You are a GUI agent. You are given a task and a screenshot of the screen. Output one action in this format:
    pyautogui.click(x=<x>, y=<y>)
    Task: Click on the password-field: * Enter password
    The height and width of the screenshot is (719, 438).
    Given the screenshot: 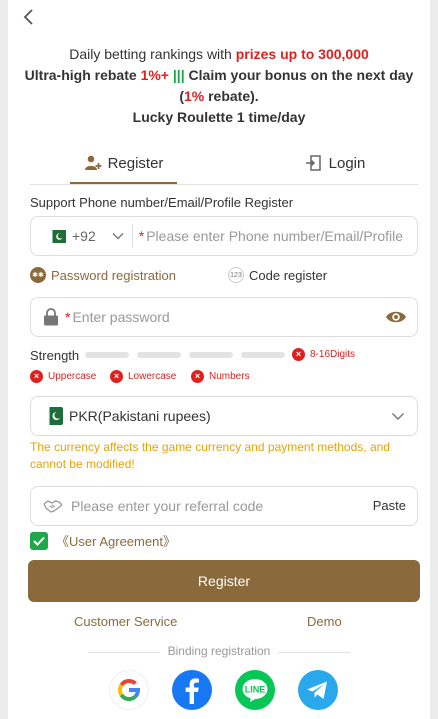 What is the action you would take?
    pyautogui.click(x=224, y=317)
    